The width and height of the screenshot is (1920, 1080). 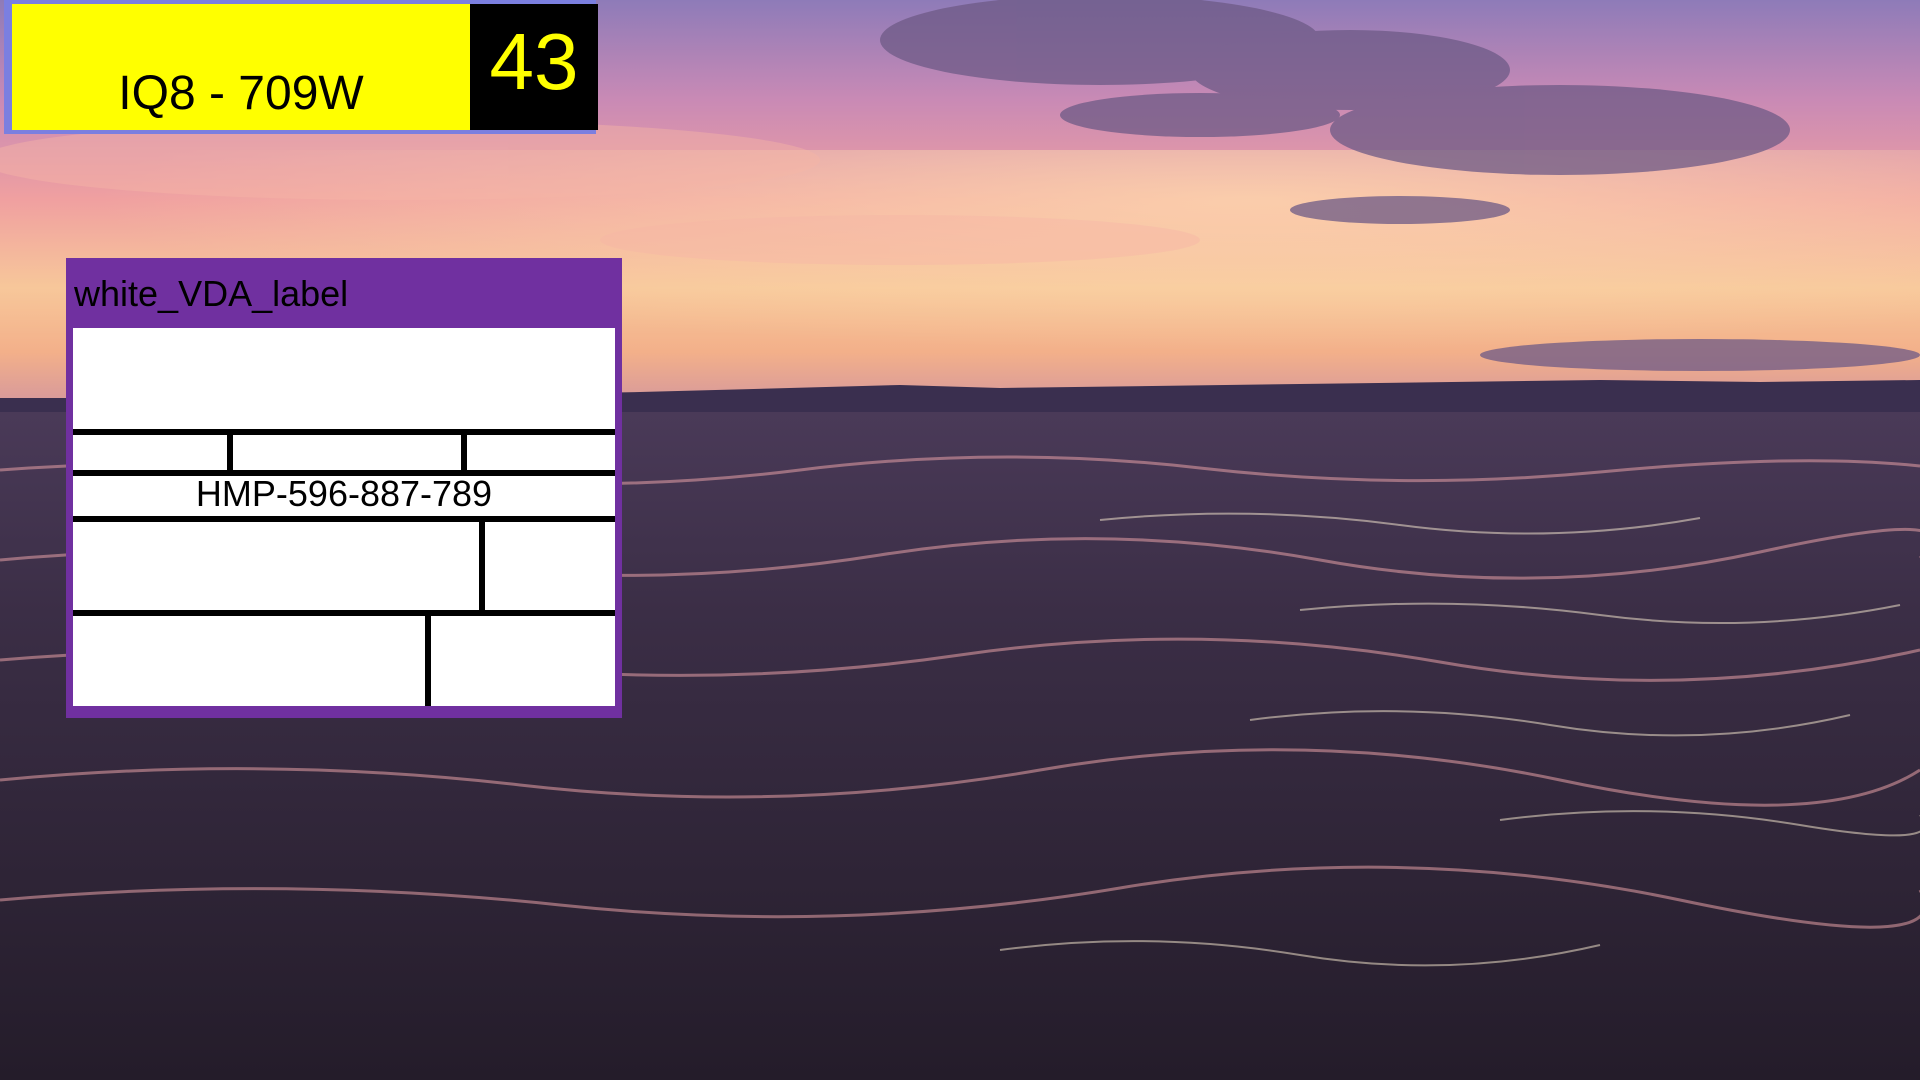 What do you see at coordinates (241, 93) in the screenshot?
I see `code-label: IQ8 - 709W` at bounding box center [241, 93].